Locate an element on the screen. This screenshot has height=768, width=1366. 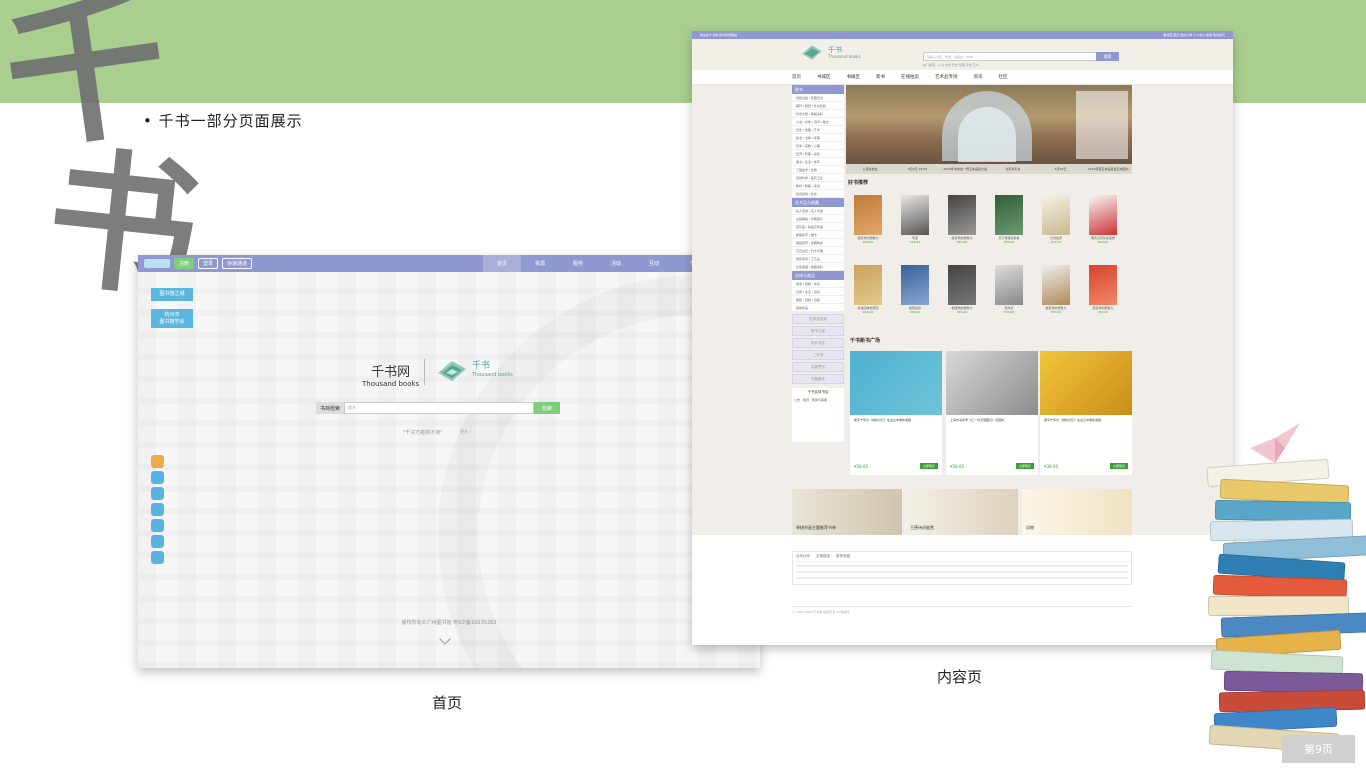
side-promo-tile: 特价专区 is located at coordinates (818, 343).